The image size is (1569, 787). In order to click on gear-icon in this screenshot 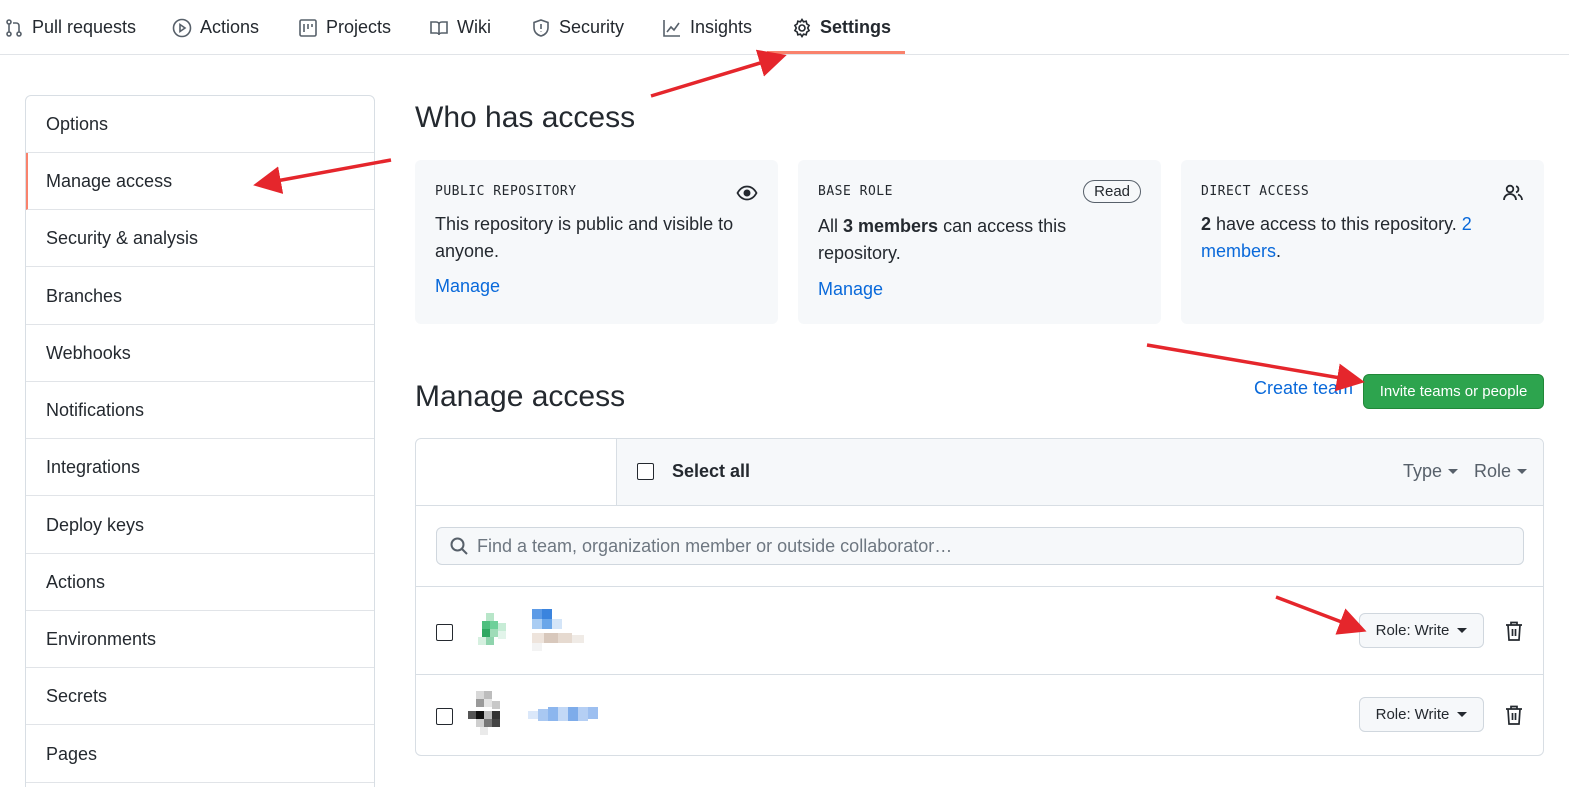, I will do `click(802, 27)`.